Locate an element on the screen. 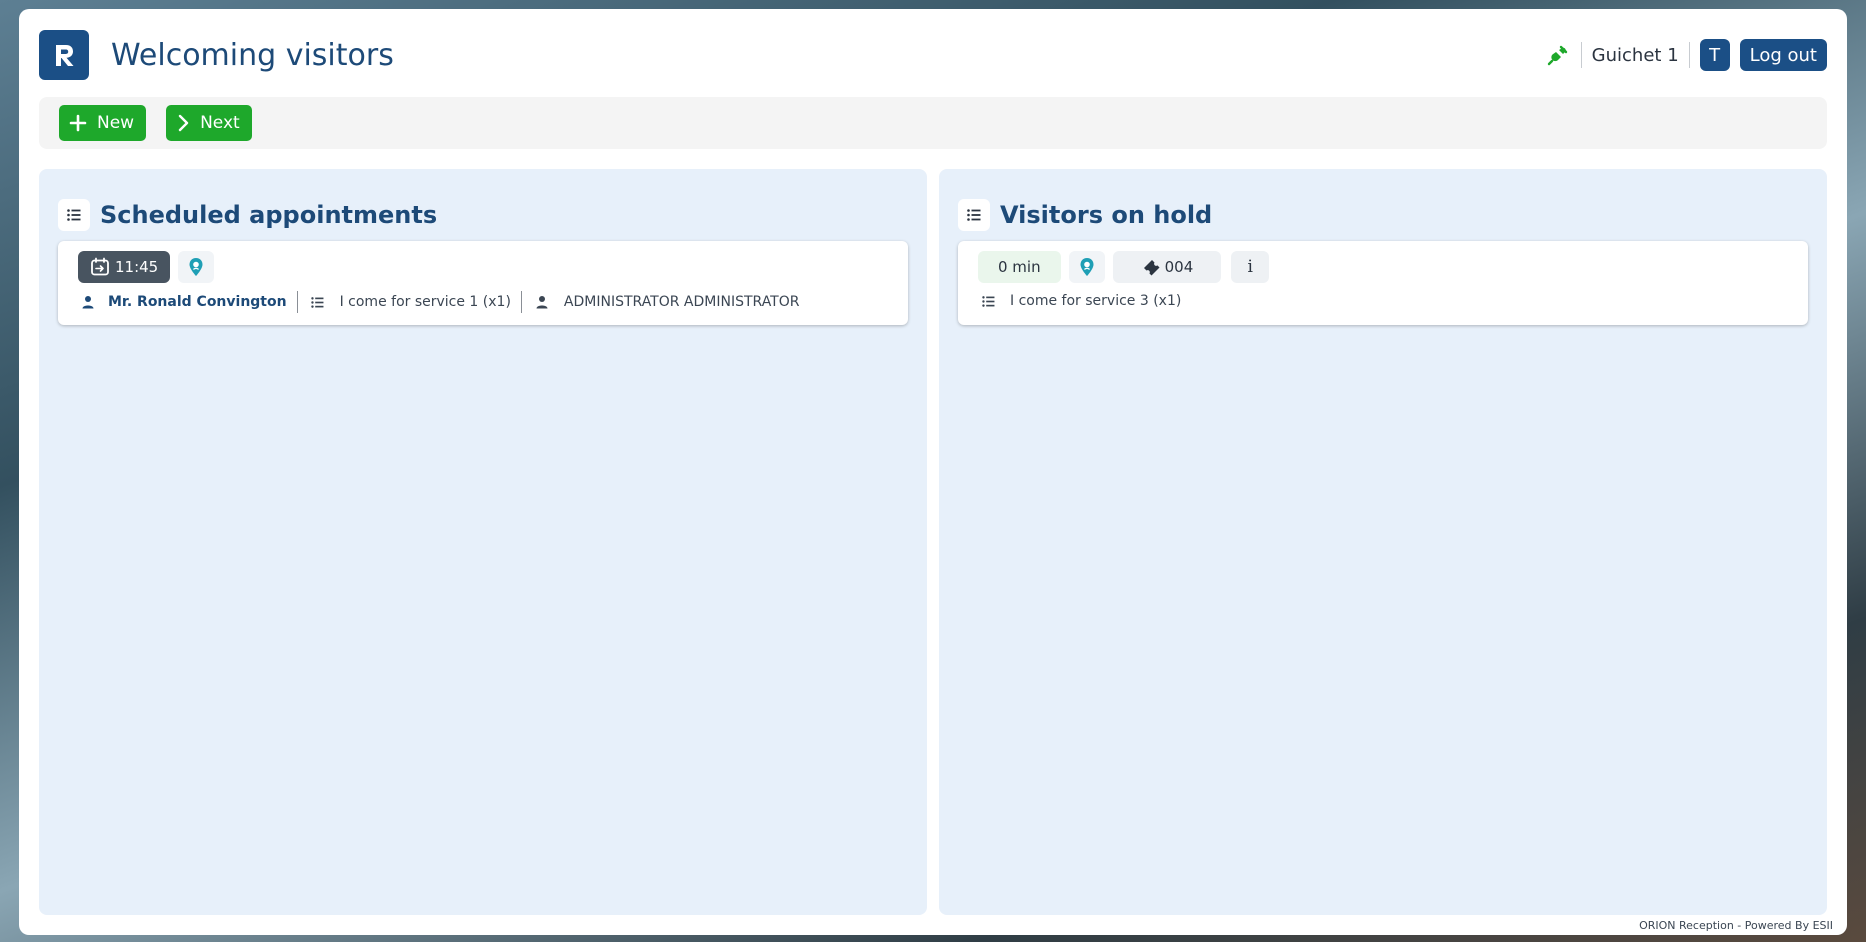 This screenshot has height=942, width=1866. next-button-label: Next is located at coordinates (220, 123).